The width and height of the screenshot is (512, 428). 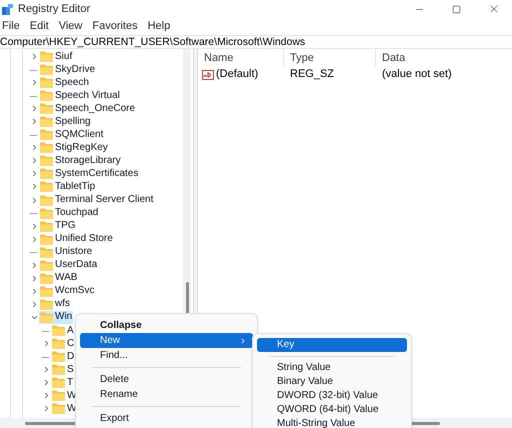 I want to click on menu-item: Key, so click(x=332, y=345).